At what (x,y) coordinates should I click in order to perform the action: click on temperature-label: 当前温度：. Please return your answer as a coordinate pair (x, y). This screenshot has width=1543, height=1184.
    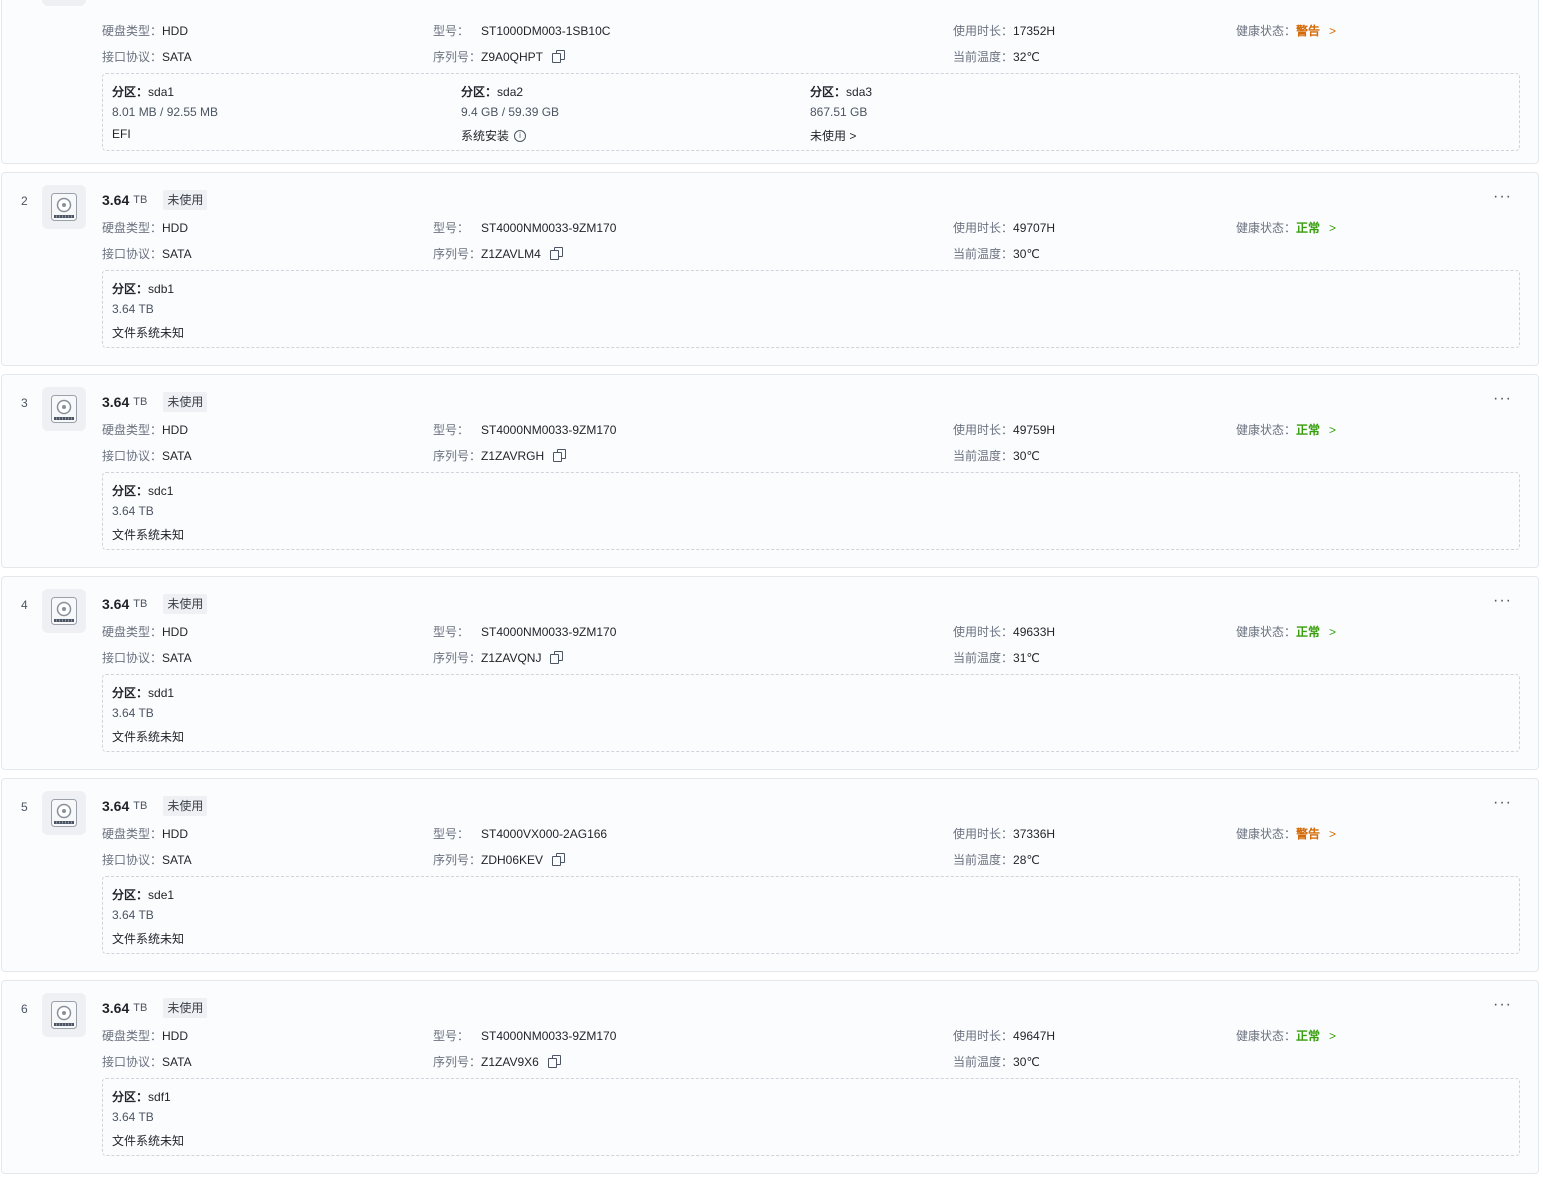
    Looking at the image, I should click on (983, 254).